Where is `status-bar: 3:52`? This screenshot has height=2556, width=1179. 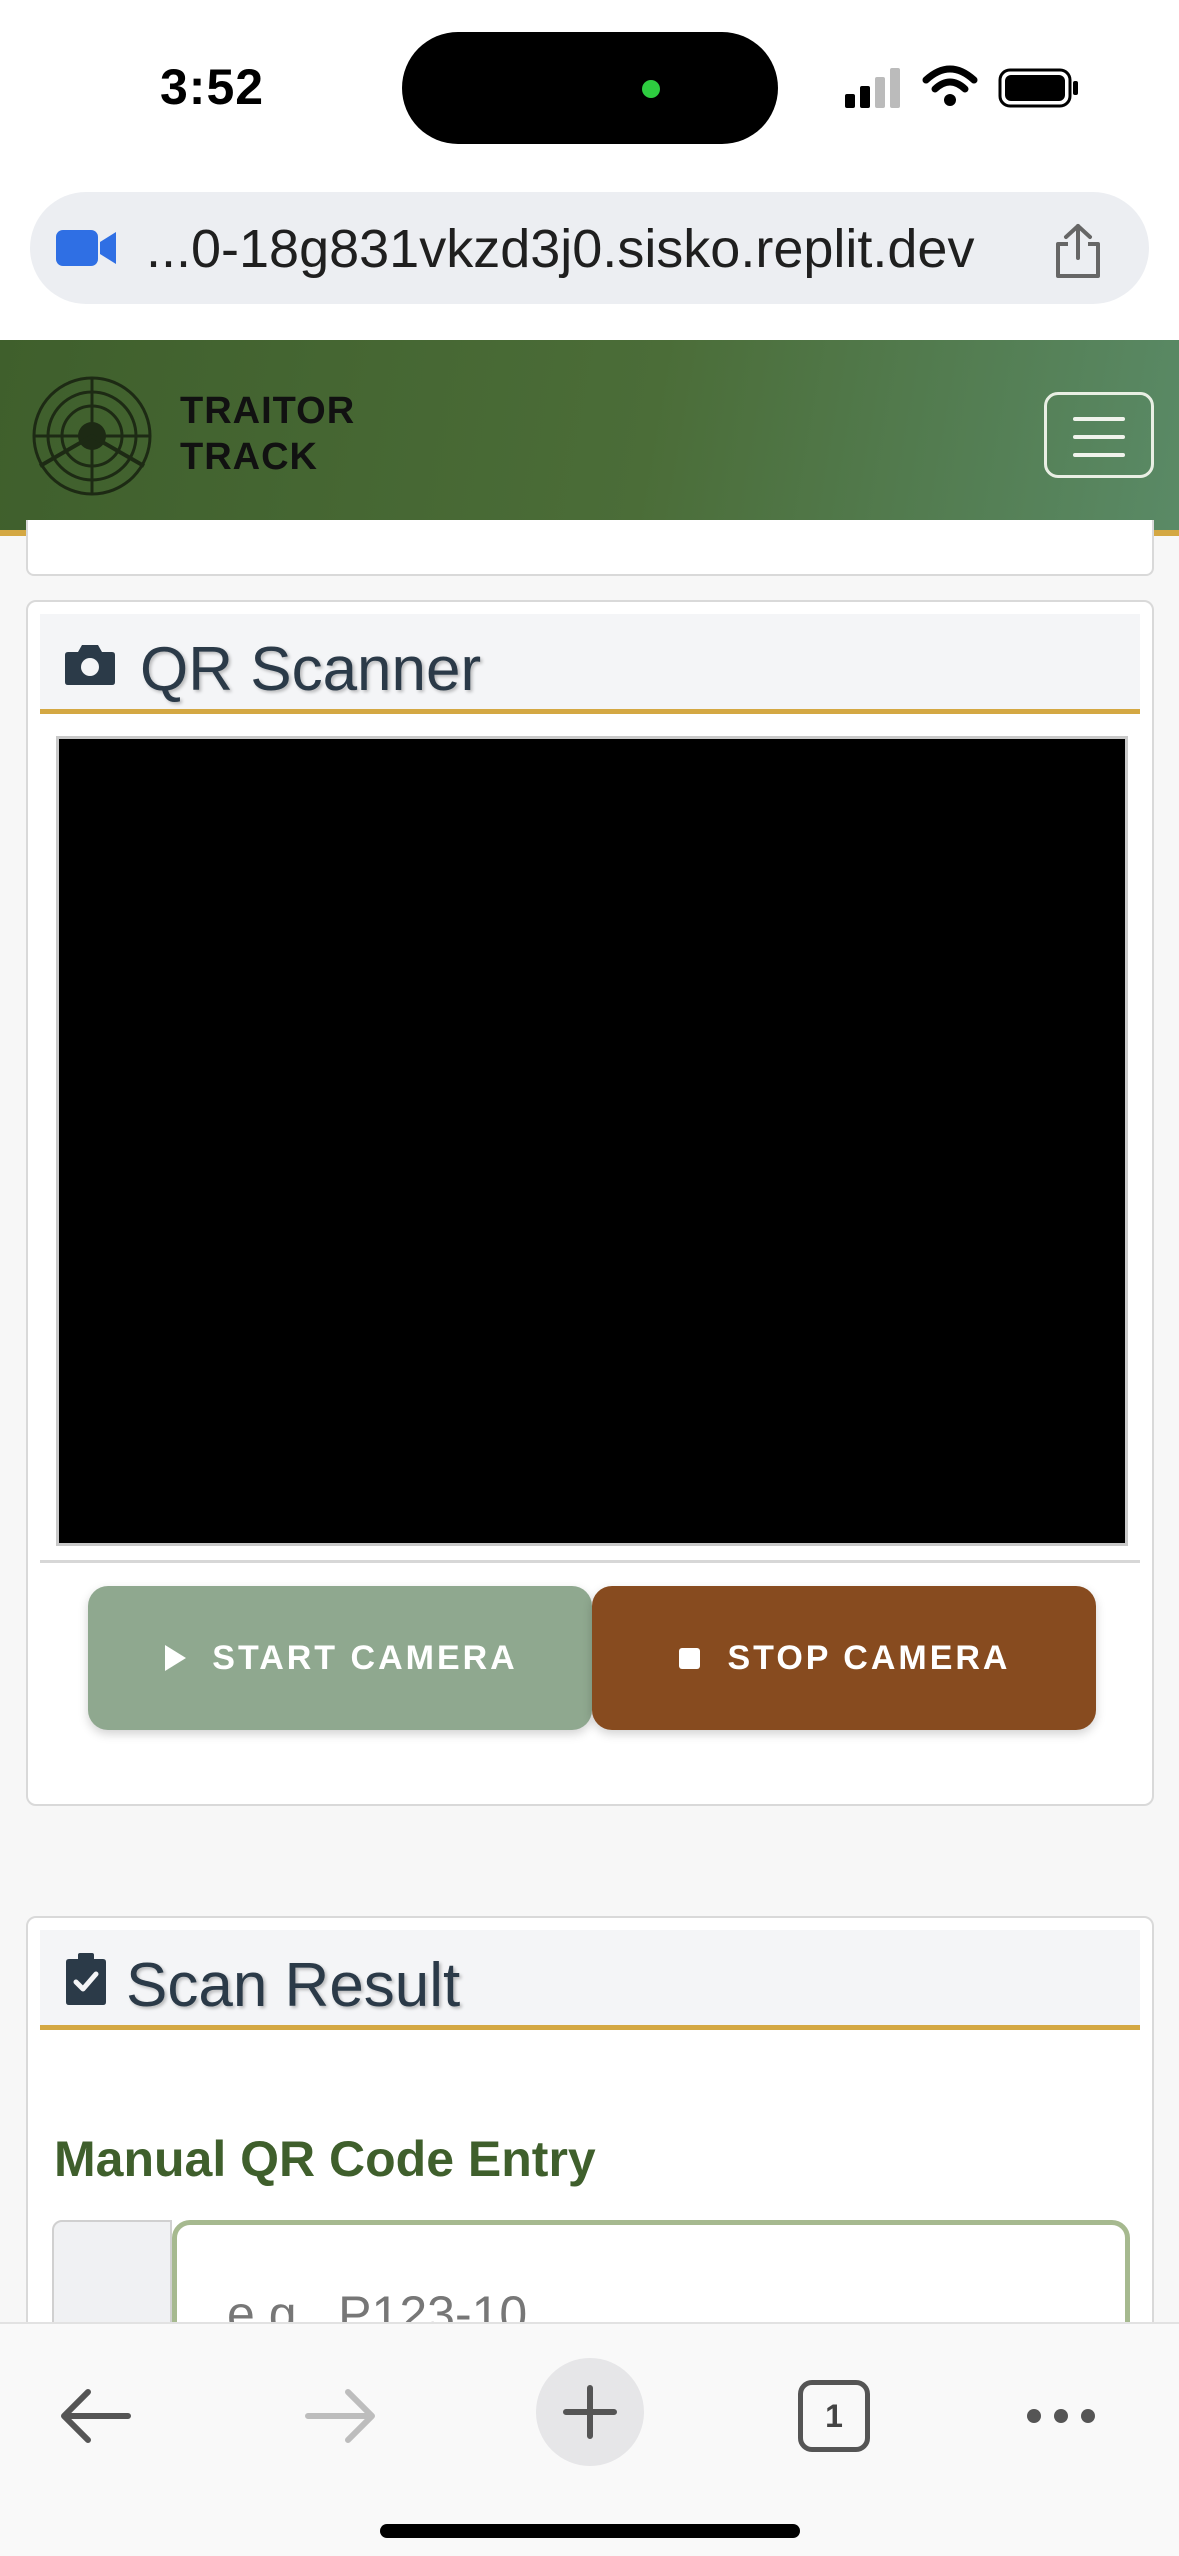
status-bar: 3:52 is located at coordinates (589, 90).